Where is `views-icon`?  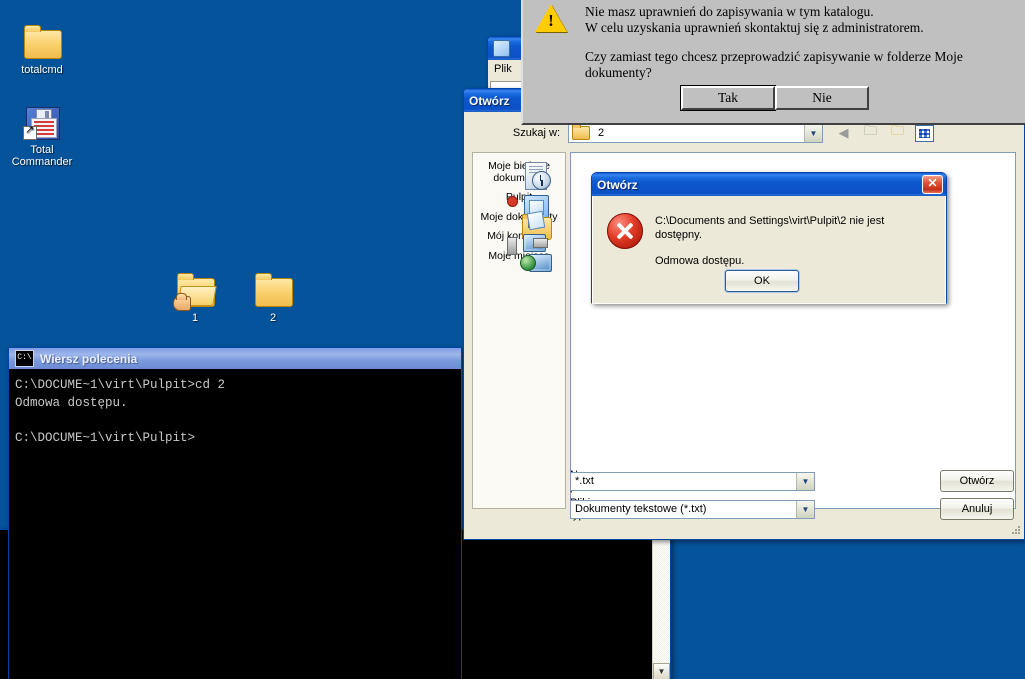
views-icon is located at coordinates (924, 133).